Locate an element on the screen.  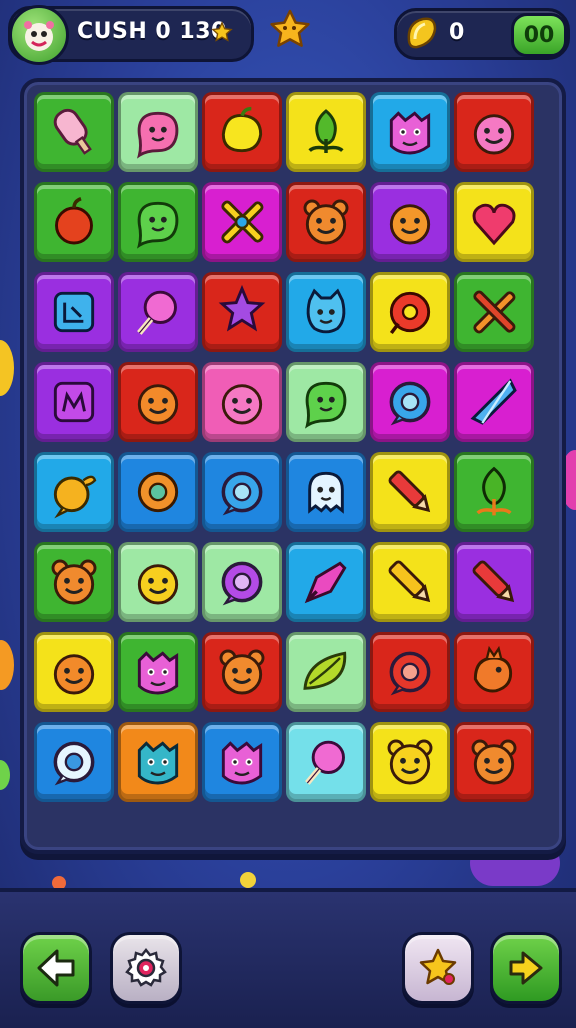
tile-r7-c3 is located at coordinates (242, 672).